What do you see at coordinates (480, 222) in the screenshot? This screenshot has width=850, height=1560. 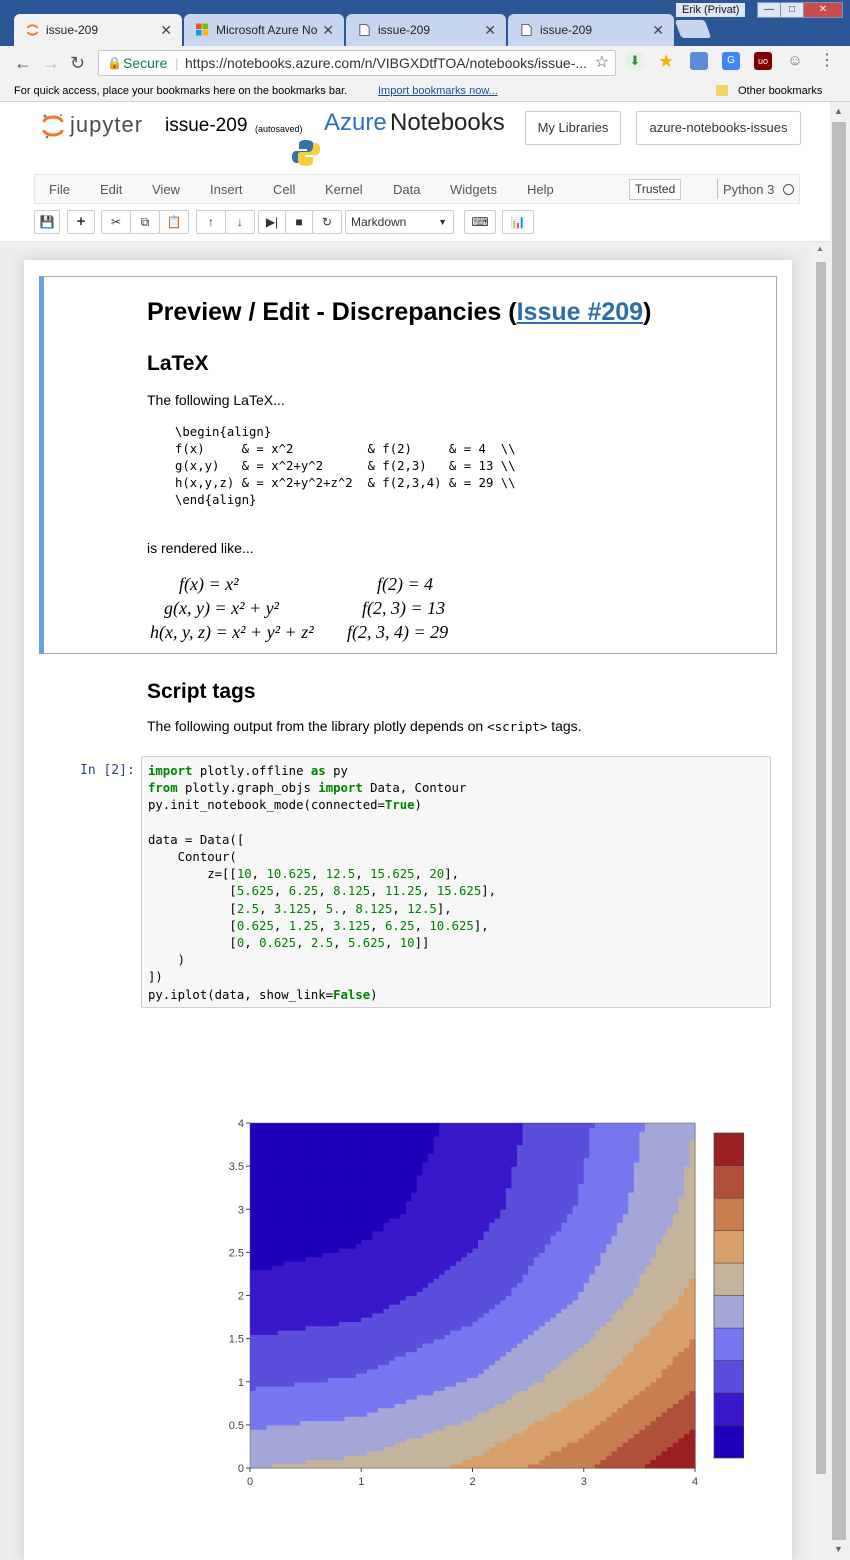 I see `keyboard-icon: ⌨` at bounding box center [480, 222].